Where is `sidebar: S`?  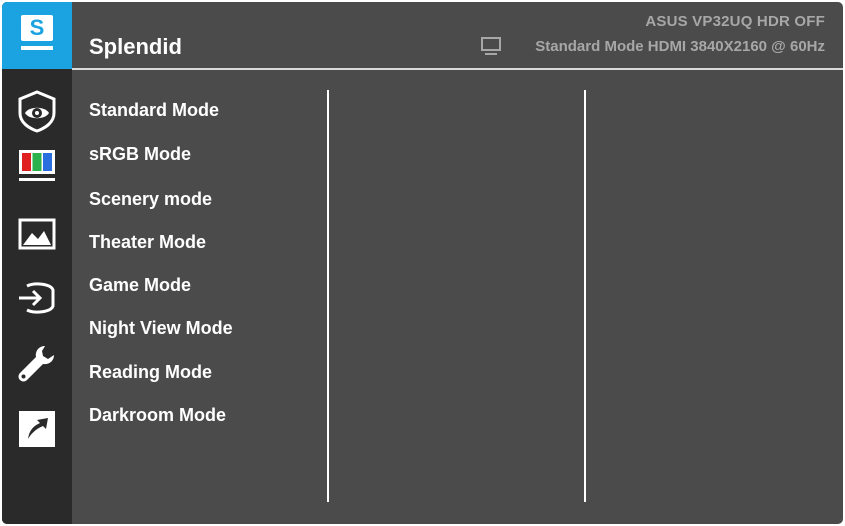
sidebar: S is located at coordinates (37, 263).